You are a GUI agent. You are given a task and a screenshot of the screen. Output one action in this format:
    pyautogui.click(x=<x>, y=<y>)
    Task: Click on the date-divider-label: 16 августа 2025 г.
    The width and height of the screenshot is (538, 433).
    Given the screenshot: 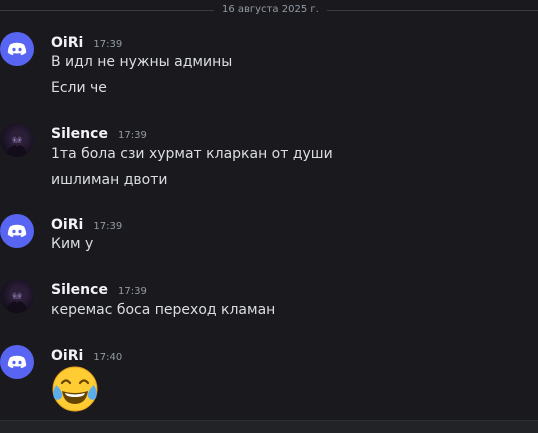 What is the action you would take?
    pyautogui.click(x=270, y=10)
    